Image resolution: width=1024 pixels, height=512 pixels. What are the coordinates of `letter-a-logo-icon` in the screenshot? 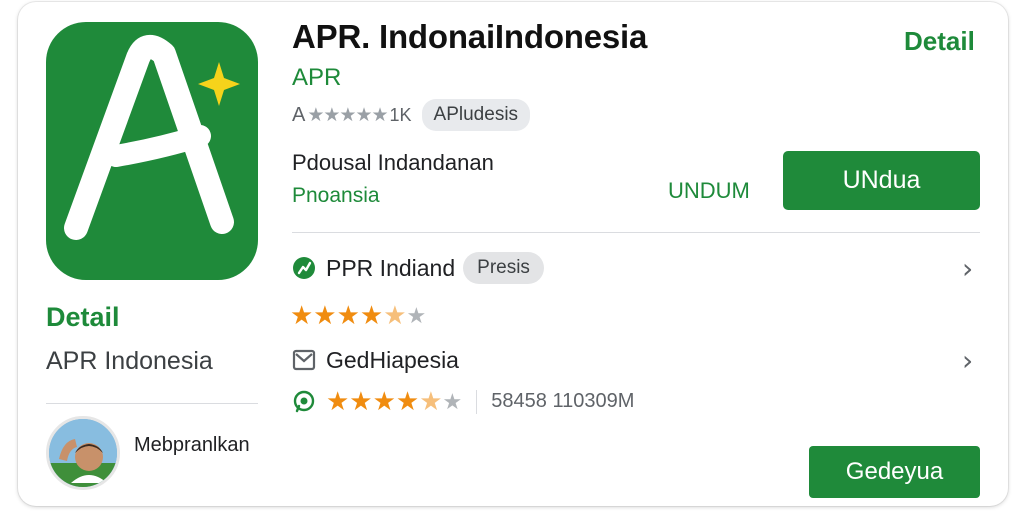 It's located at (152, 137).